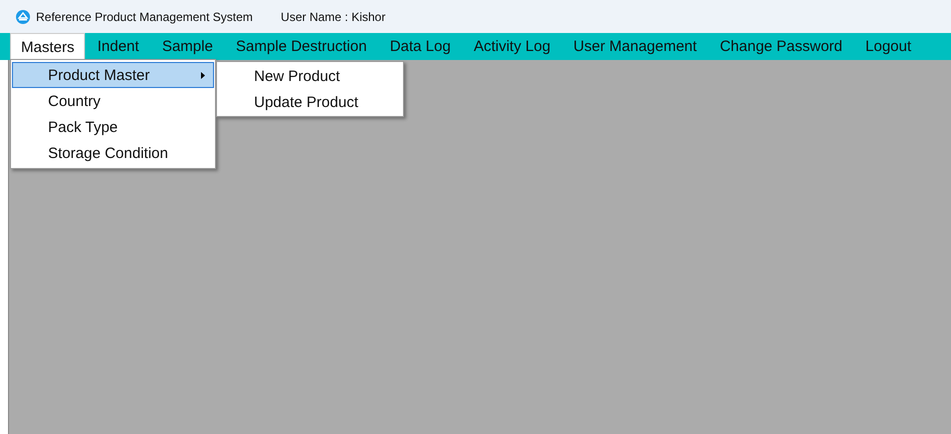 Image resolution: width=951 pixels, height=434 pixels. Describe the element at coordinates (113, 127) in the screenshot. I see `menu-option: Pack Type` at that location.